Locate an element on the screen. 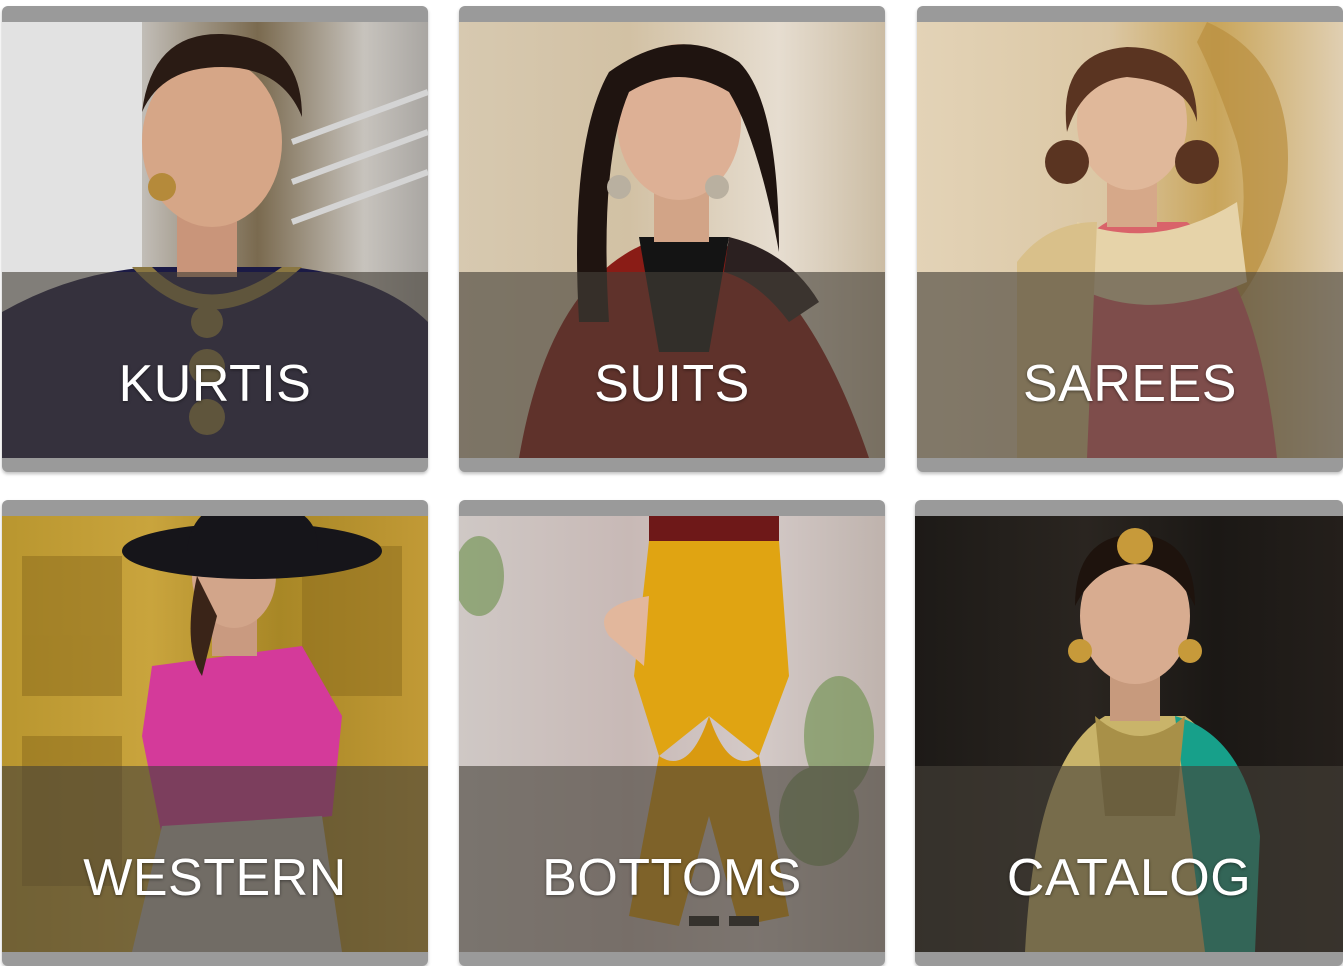 The height and width of the screenshot is (966, 1343). category-label: CATALOG is located at coordinates (1129, 878).